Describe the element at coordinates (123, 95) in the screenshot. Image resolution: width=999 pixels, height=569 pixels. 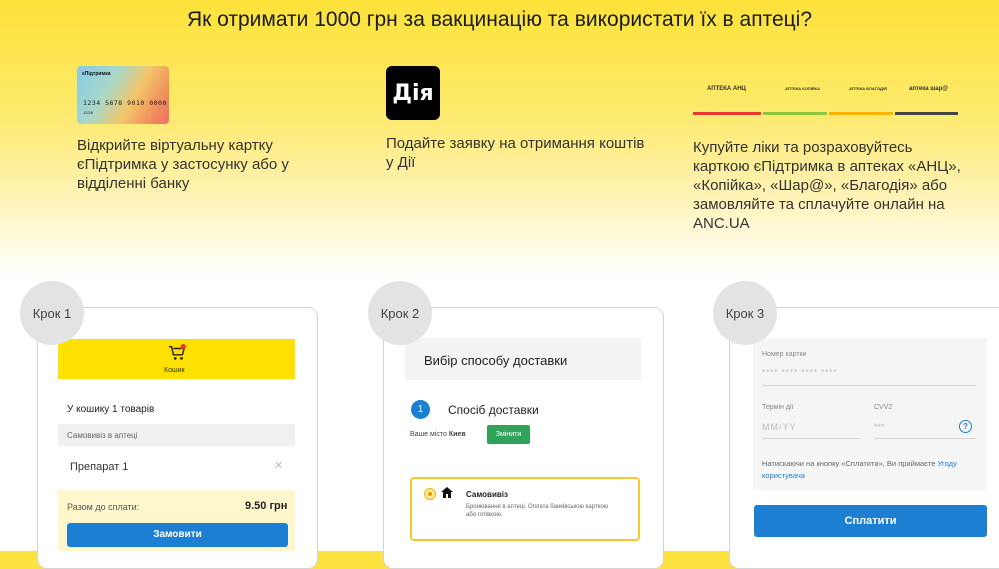
I see `card-image: єПідтримка 1234 5678 9010 0000 12/28` at that location.